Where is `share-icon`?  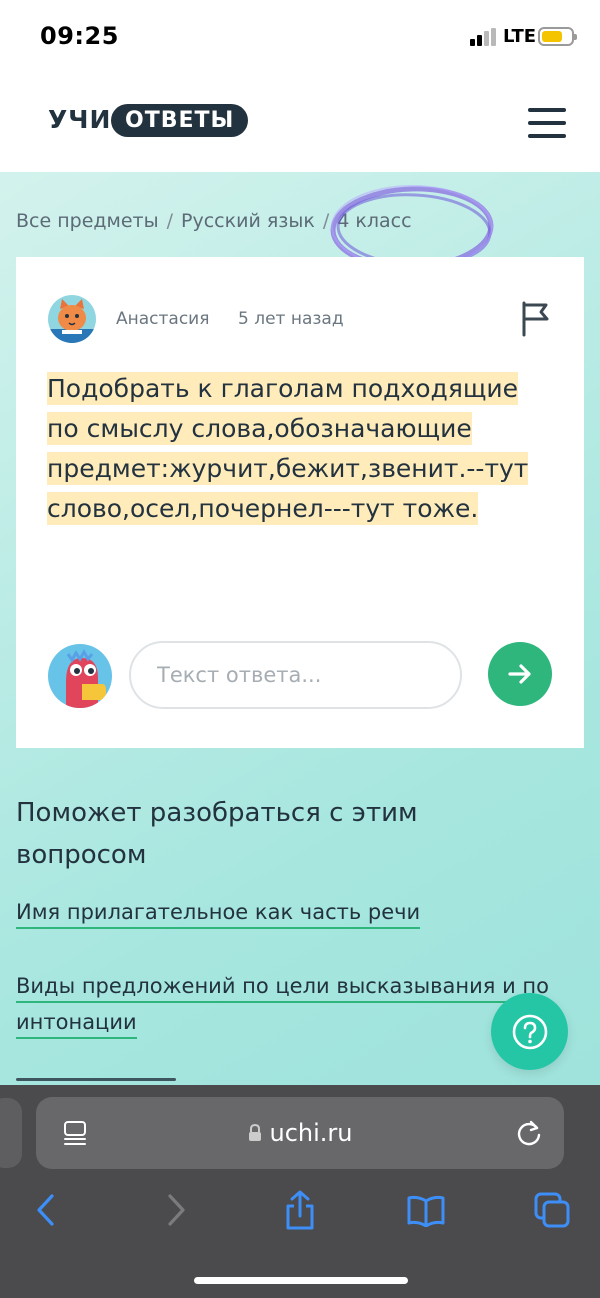
share-icon is located at coordinates (300, 1210).